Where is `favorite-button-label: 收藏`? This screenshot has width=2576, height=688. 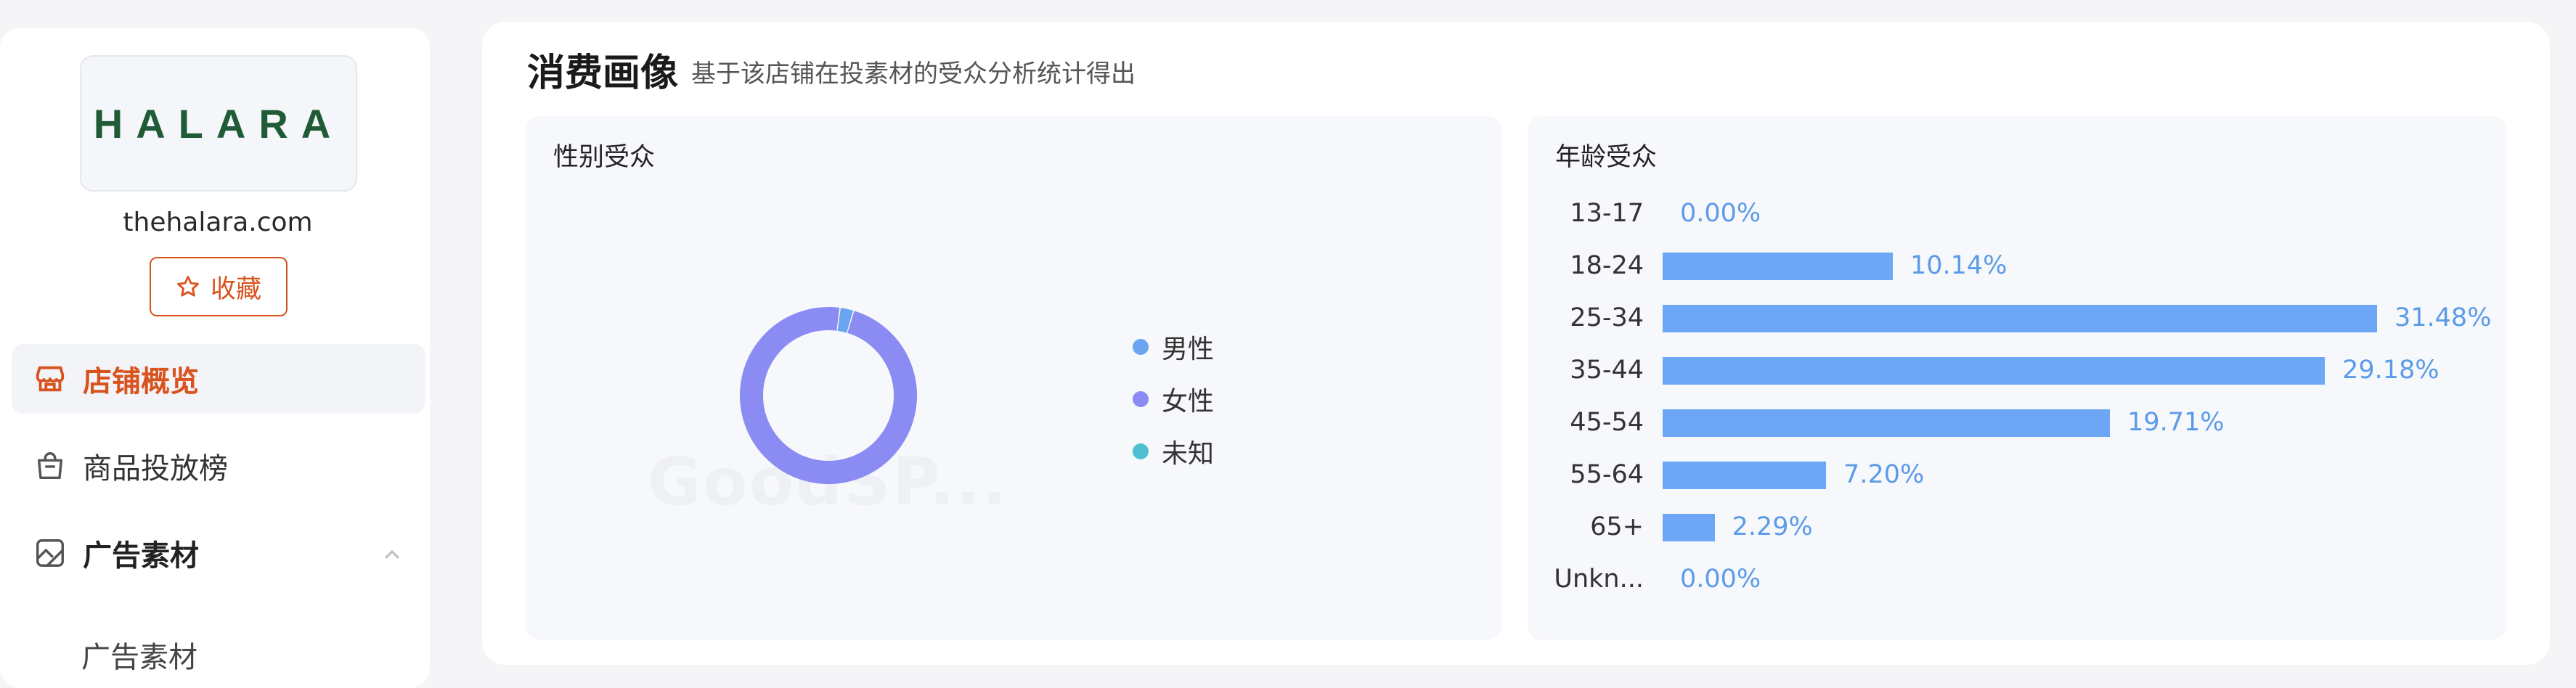
favorite-button-label: 收藏 is located at coordinates (235, 289).